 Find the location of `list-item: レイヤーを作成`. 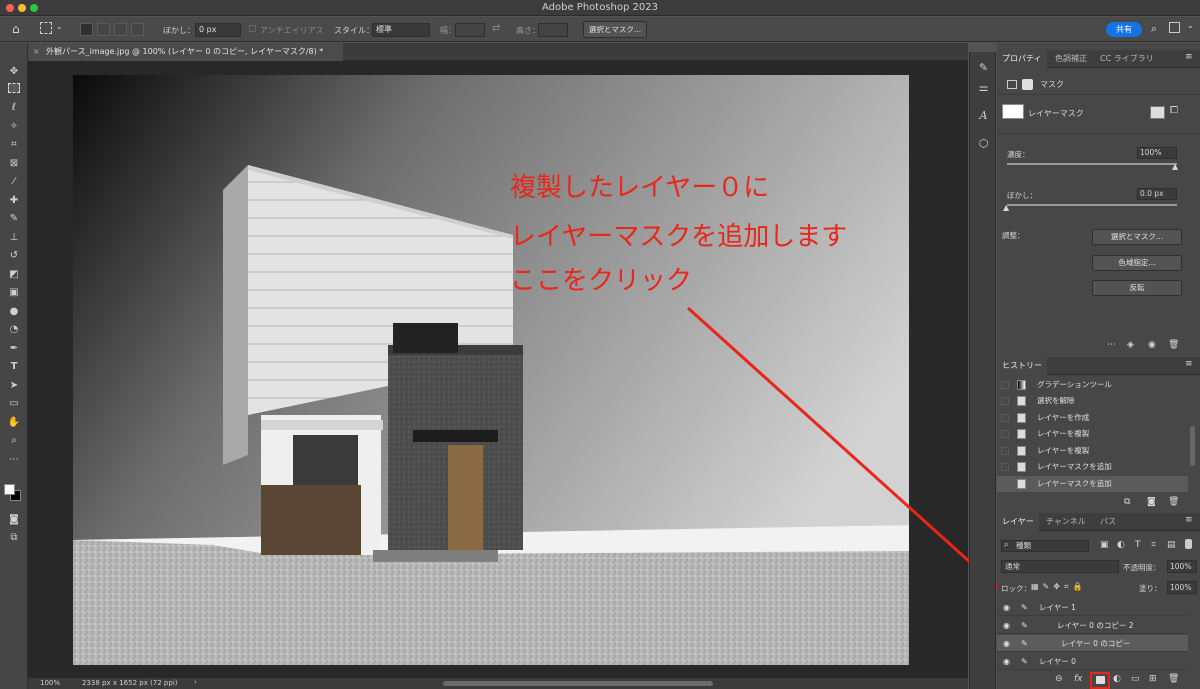

list-item: レイヤーを作成 is located at coordinates (1092, 418).